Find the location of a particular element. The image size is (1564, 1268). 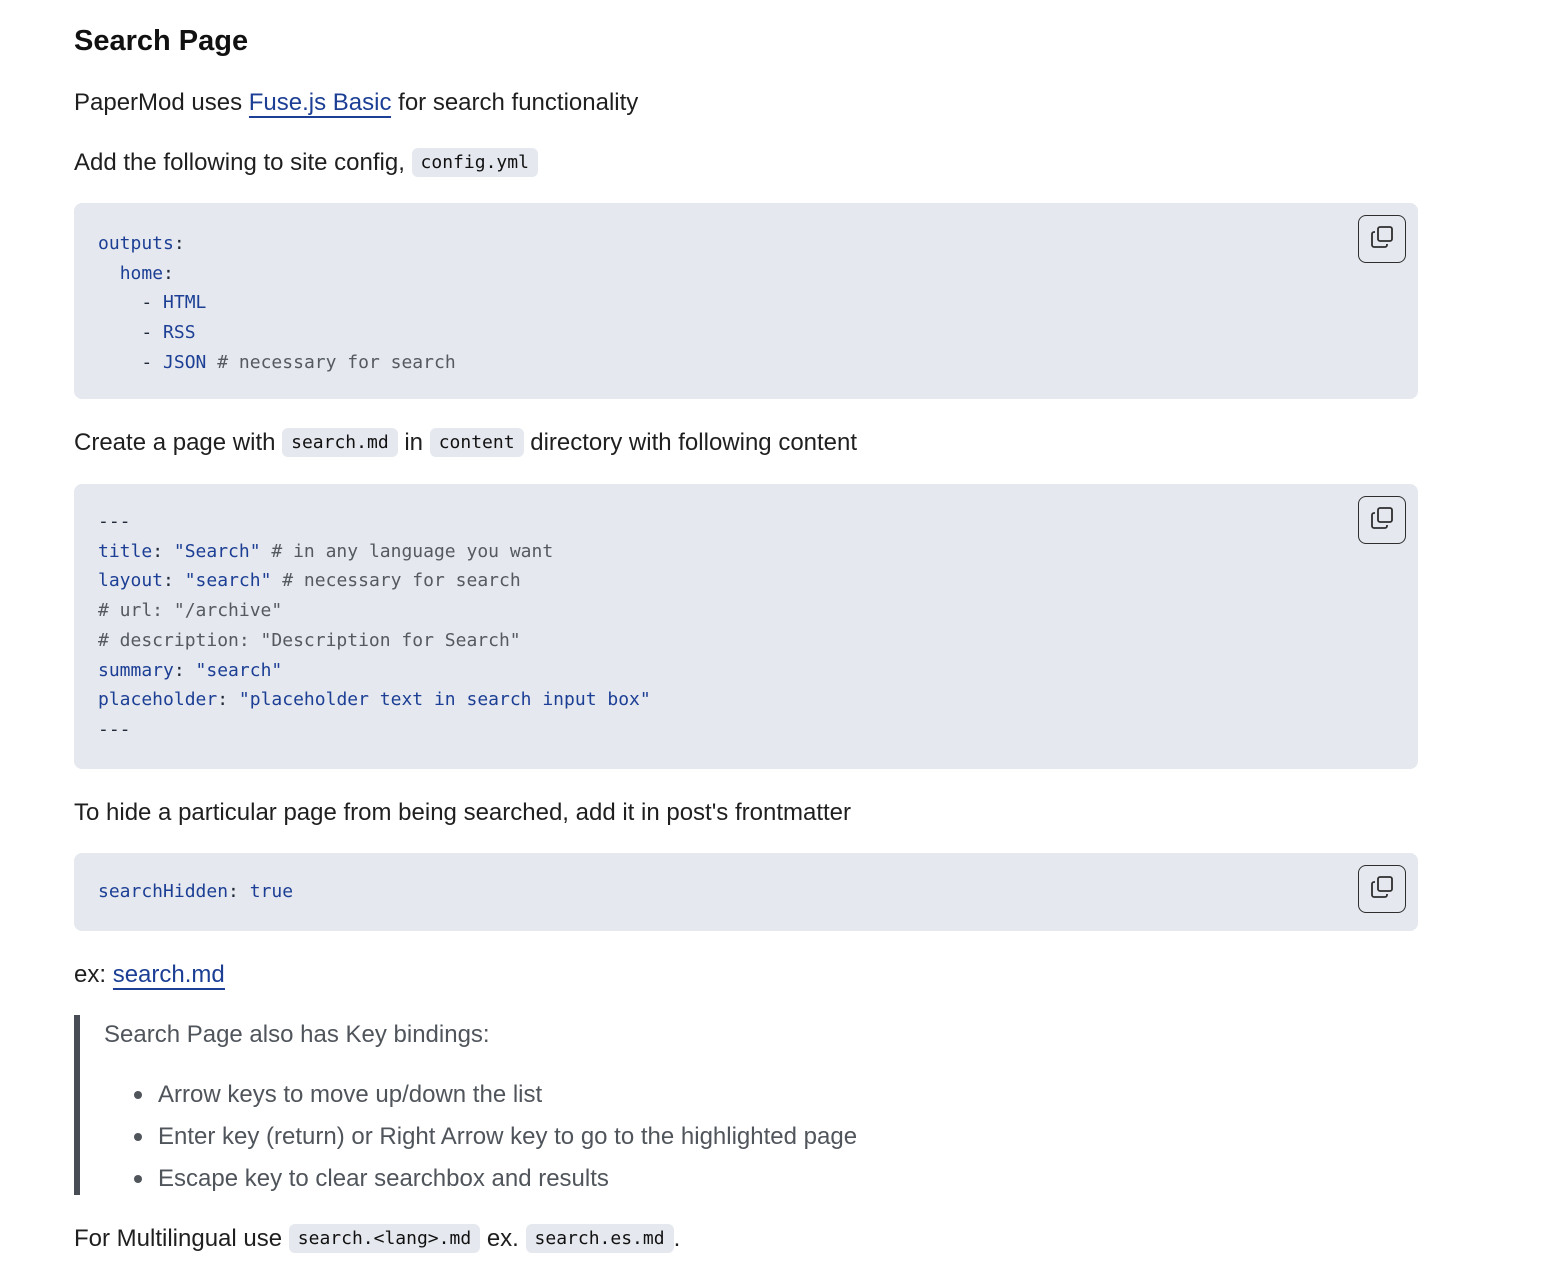

code-line: - JSON # necessary for search is located at coordinates (277, 362).